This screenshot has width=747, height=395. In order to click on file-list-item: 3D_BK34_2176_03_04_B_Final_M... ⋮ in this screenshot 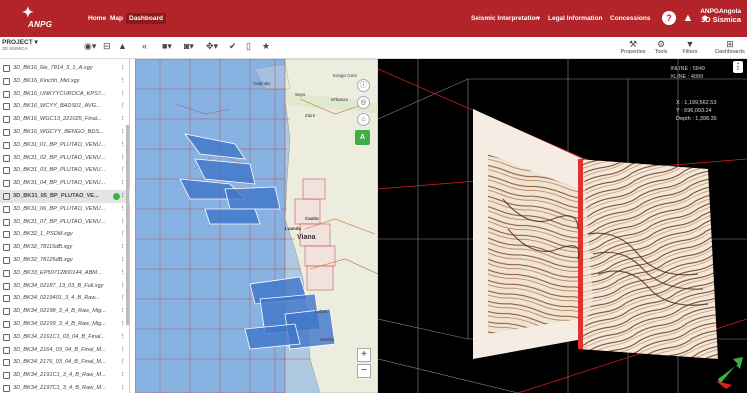, I will do `click(65, 362)`.